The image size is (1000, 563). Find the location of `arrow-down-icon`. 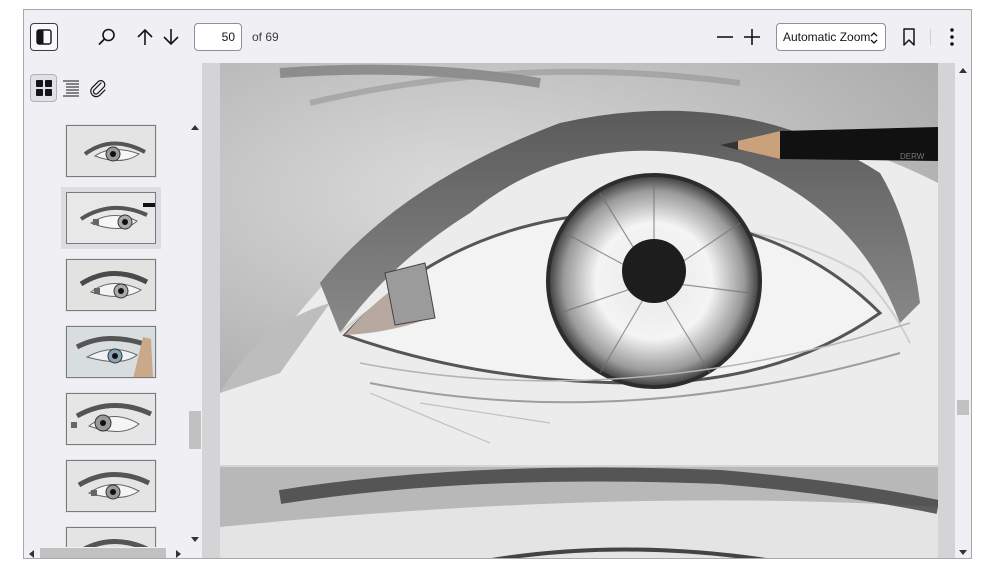

arrow-down-icon is located at coordinates (171, 37).